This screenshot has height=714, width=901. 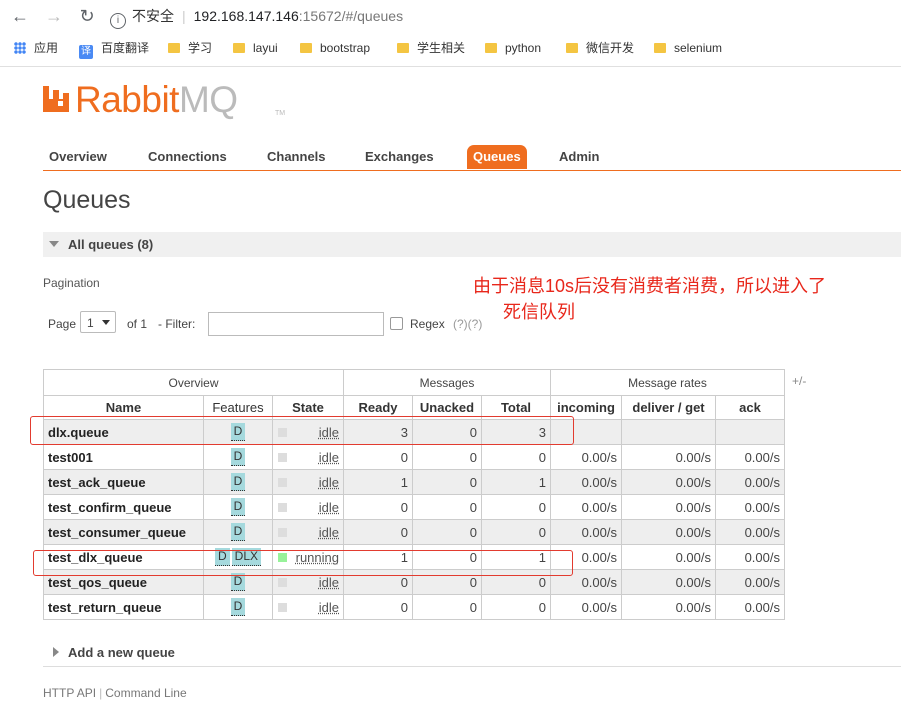 I want to click on add-queue-toggle: Add a new queue, so click(x=472, y=653).